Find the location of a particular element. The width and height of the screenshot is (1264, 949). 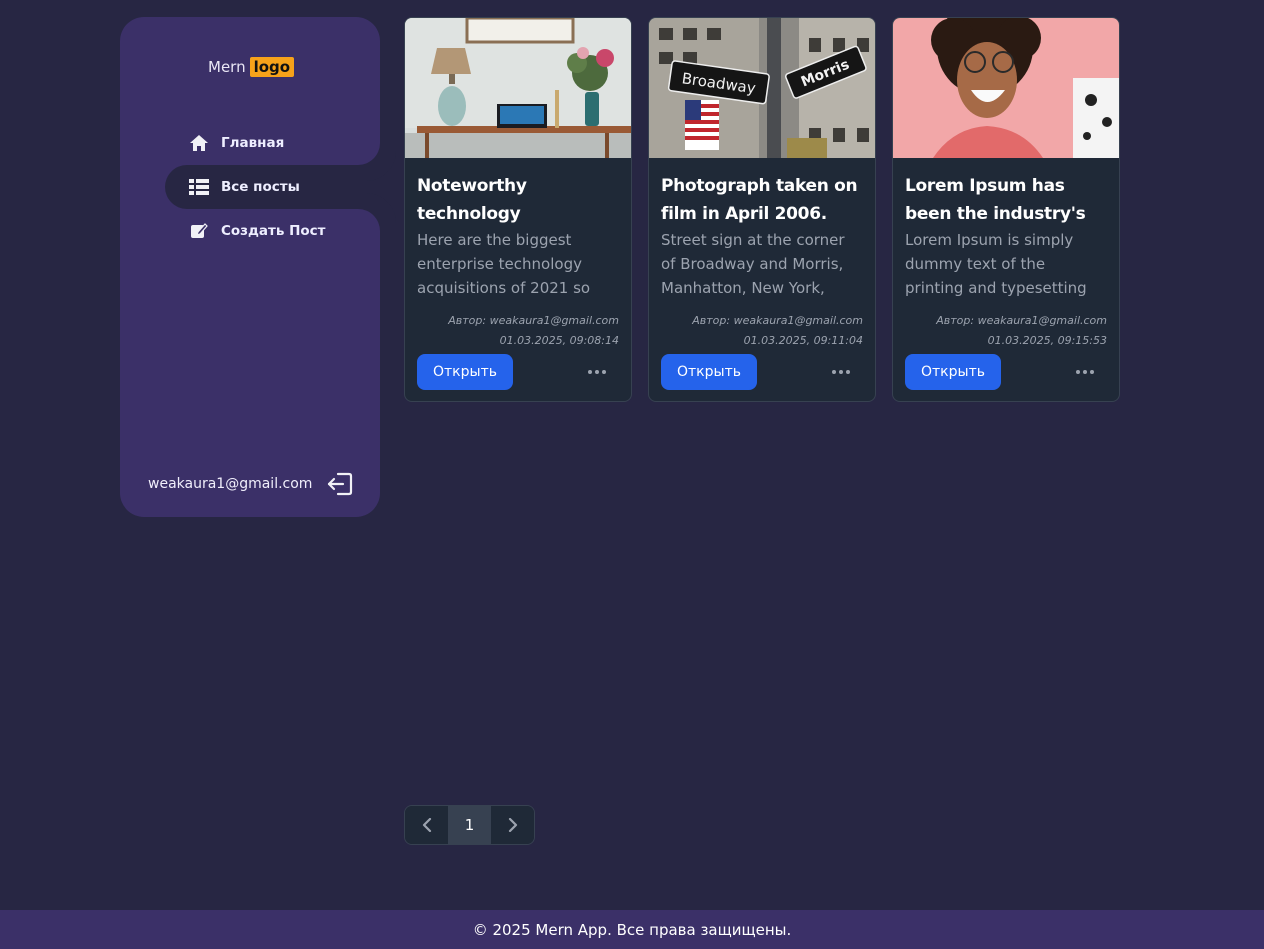

user-email: weakaura1@gmail.com is located at coordinates (230, 484).